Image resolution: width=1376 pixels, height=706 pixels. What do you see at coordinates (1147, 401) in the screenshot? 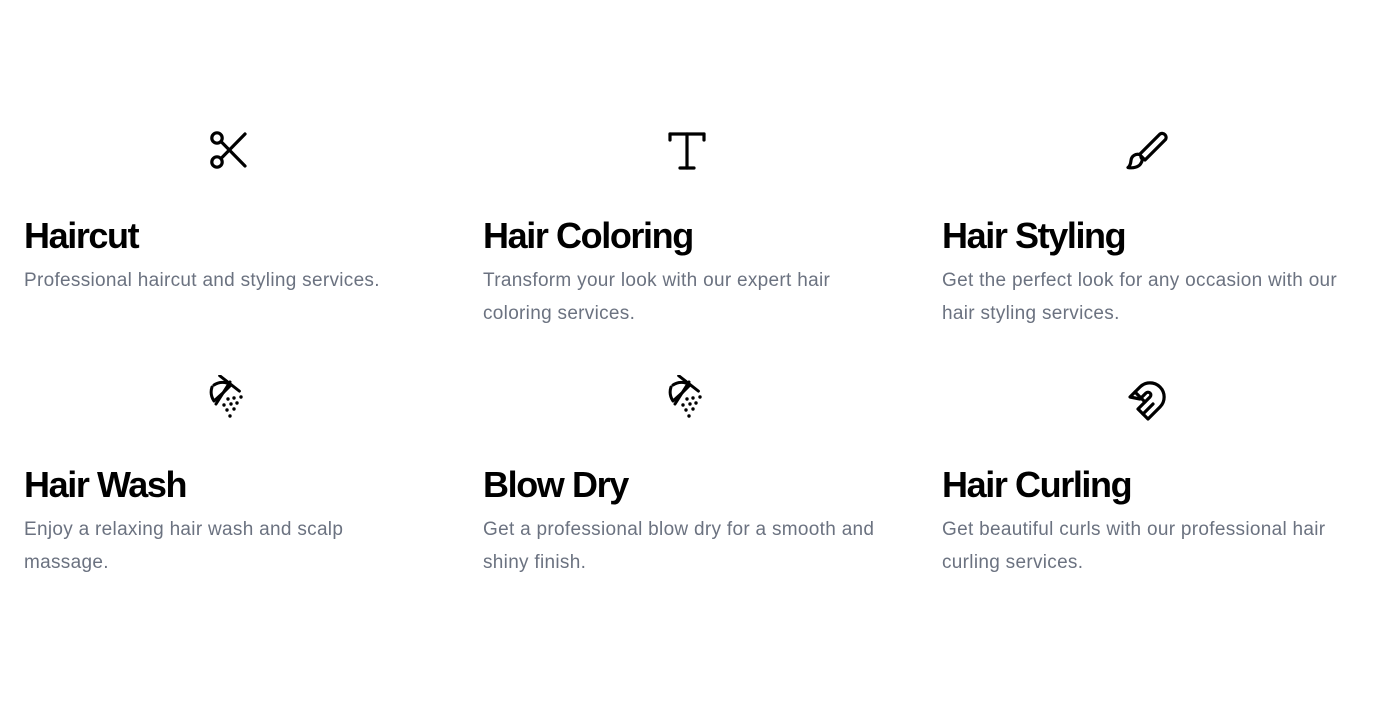
I see `magnet-icon` at bounding box center [1147, 401].